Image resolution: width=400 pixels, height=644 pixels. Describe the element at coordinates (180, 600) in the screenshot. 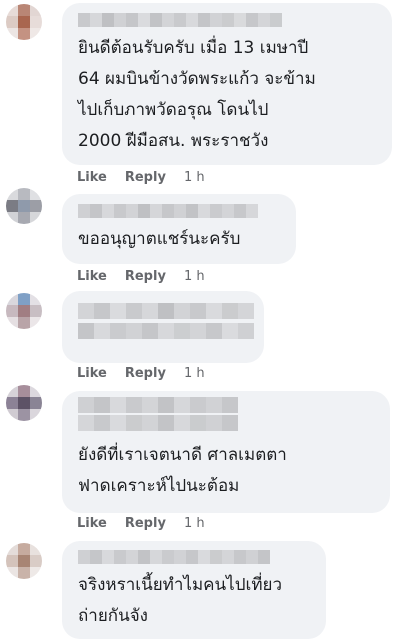

I see `comment-text: จริงหราเนี้ยทำไมคนไปเที่ยว ถ่ายกันจัง` at that location.